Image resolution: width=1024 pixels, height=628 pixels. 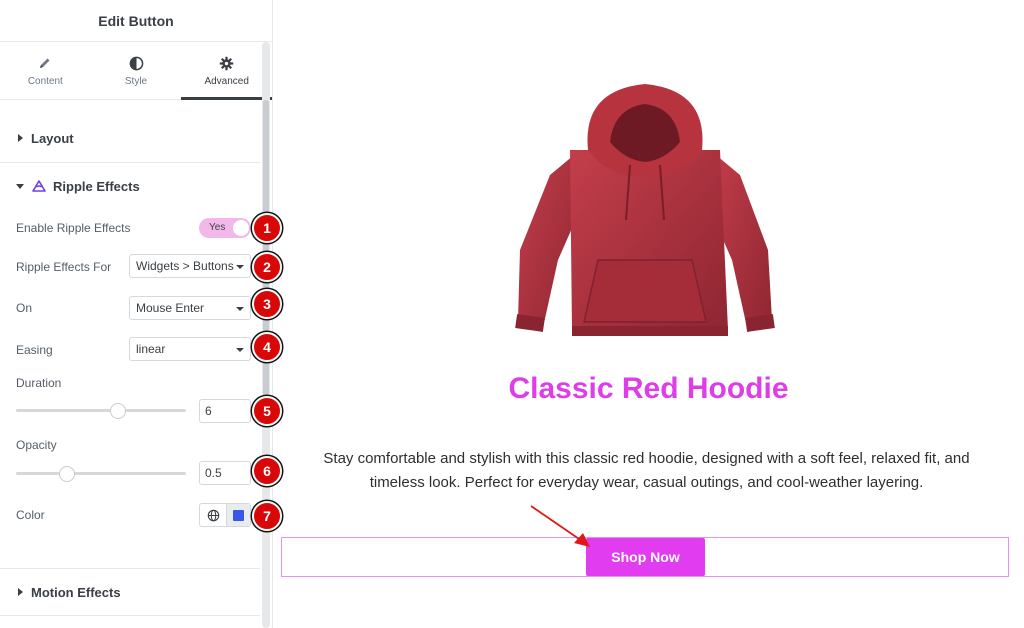 I want to click on tab-advanced-label: Advanced, so click(x=226, y=81).